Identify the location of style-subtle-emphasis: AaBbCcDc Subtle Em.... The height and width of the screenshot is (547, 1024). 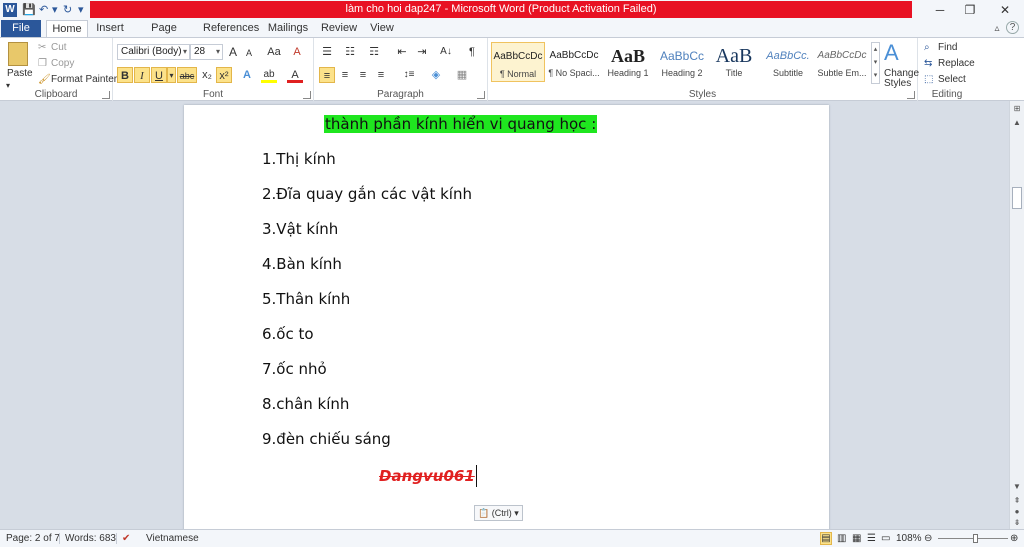
(842, 62).